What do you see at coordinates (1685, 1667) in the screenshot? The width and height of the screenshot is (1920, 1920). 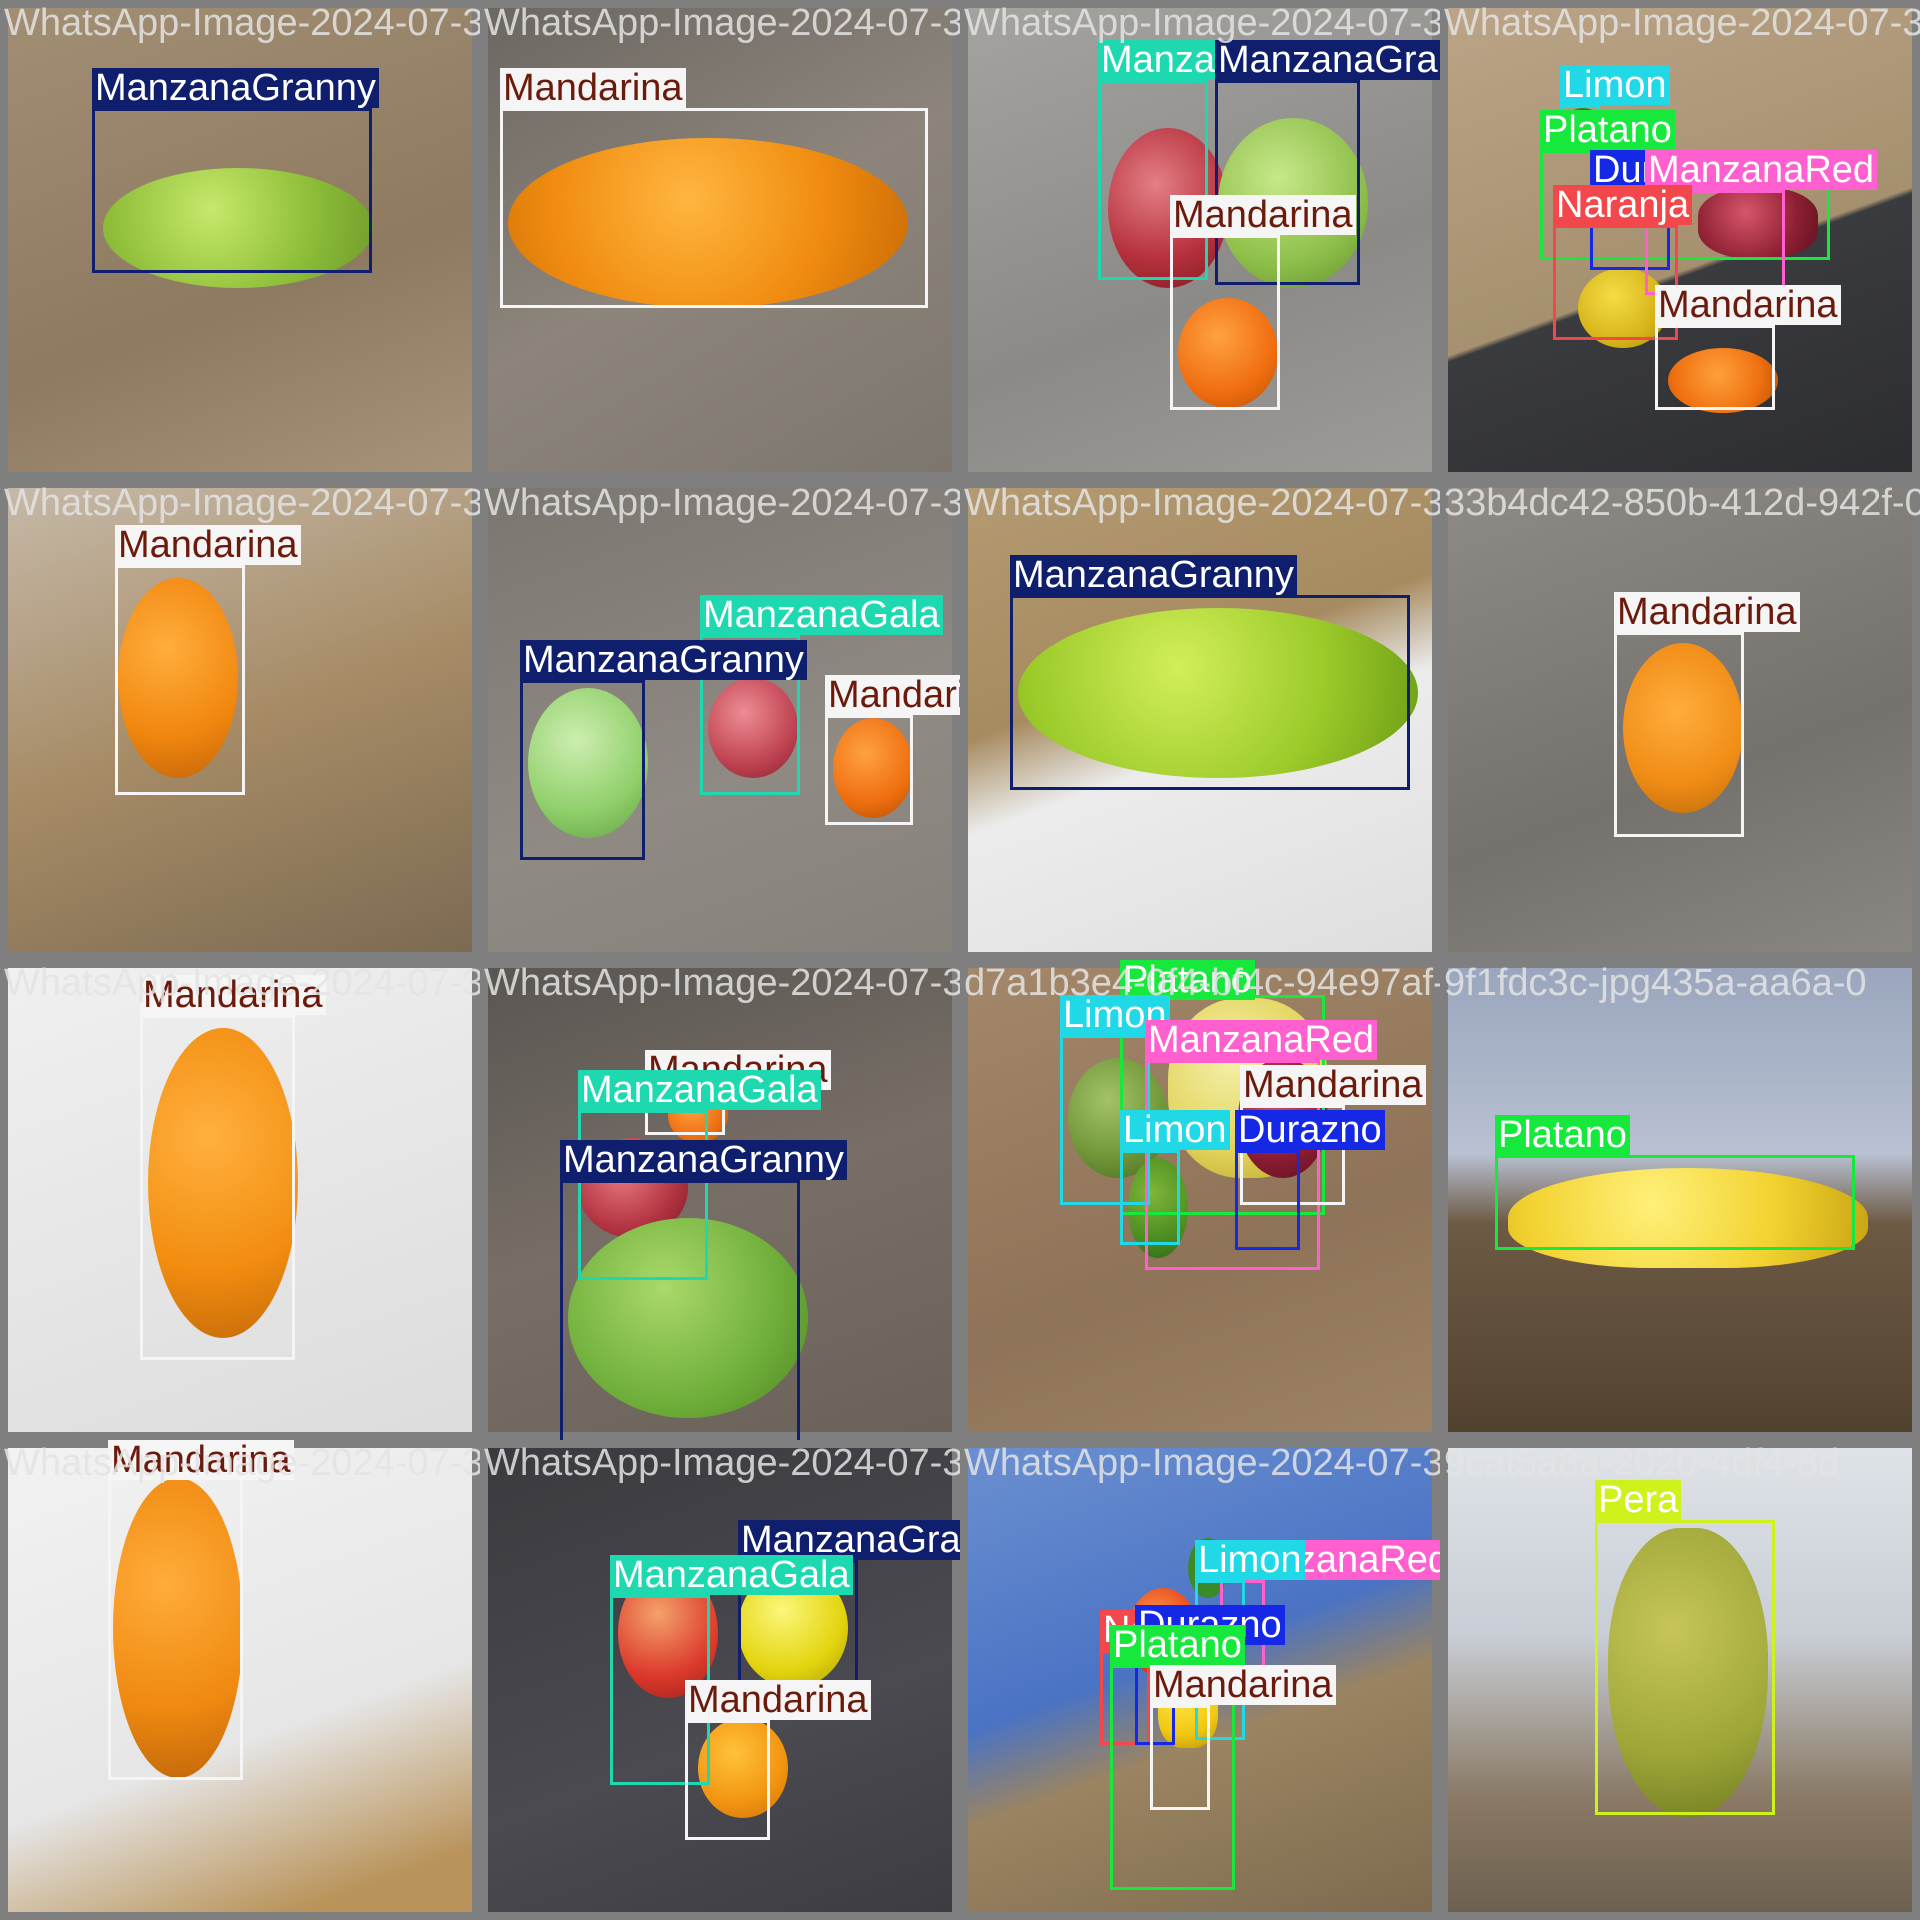 I see `bounding-box-pera` at bounding box center [1685, 1667].